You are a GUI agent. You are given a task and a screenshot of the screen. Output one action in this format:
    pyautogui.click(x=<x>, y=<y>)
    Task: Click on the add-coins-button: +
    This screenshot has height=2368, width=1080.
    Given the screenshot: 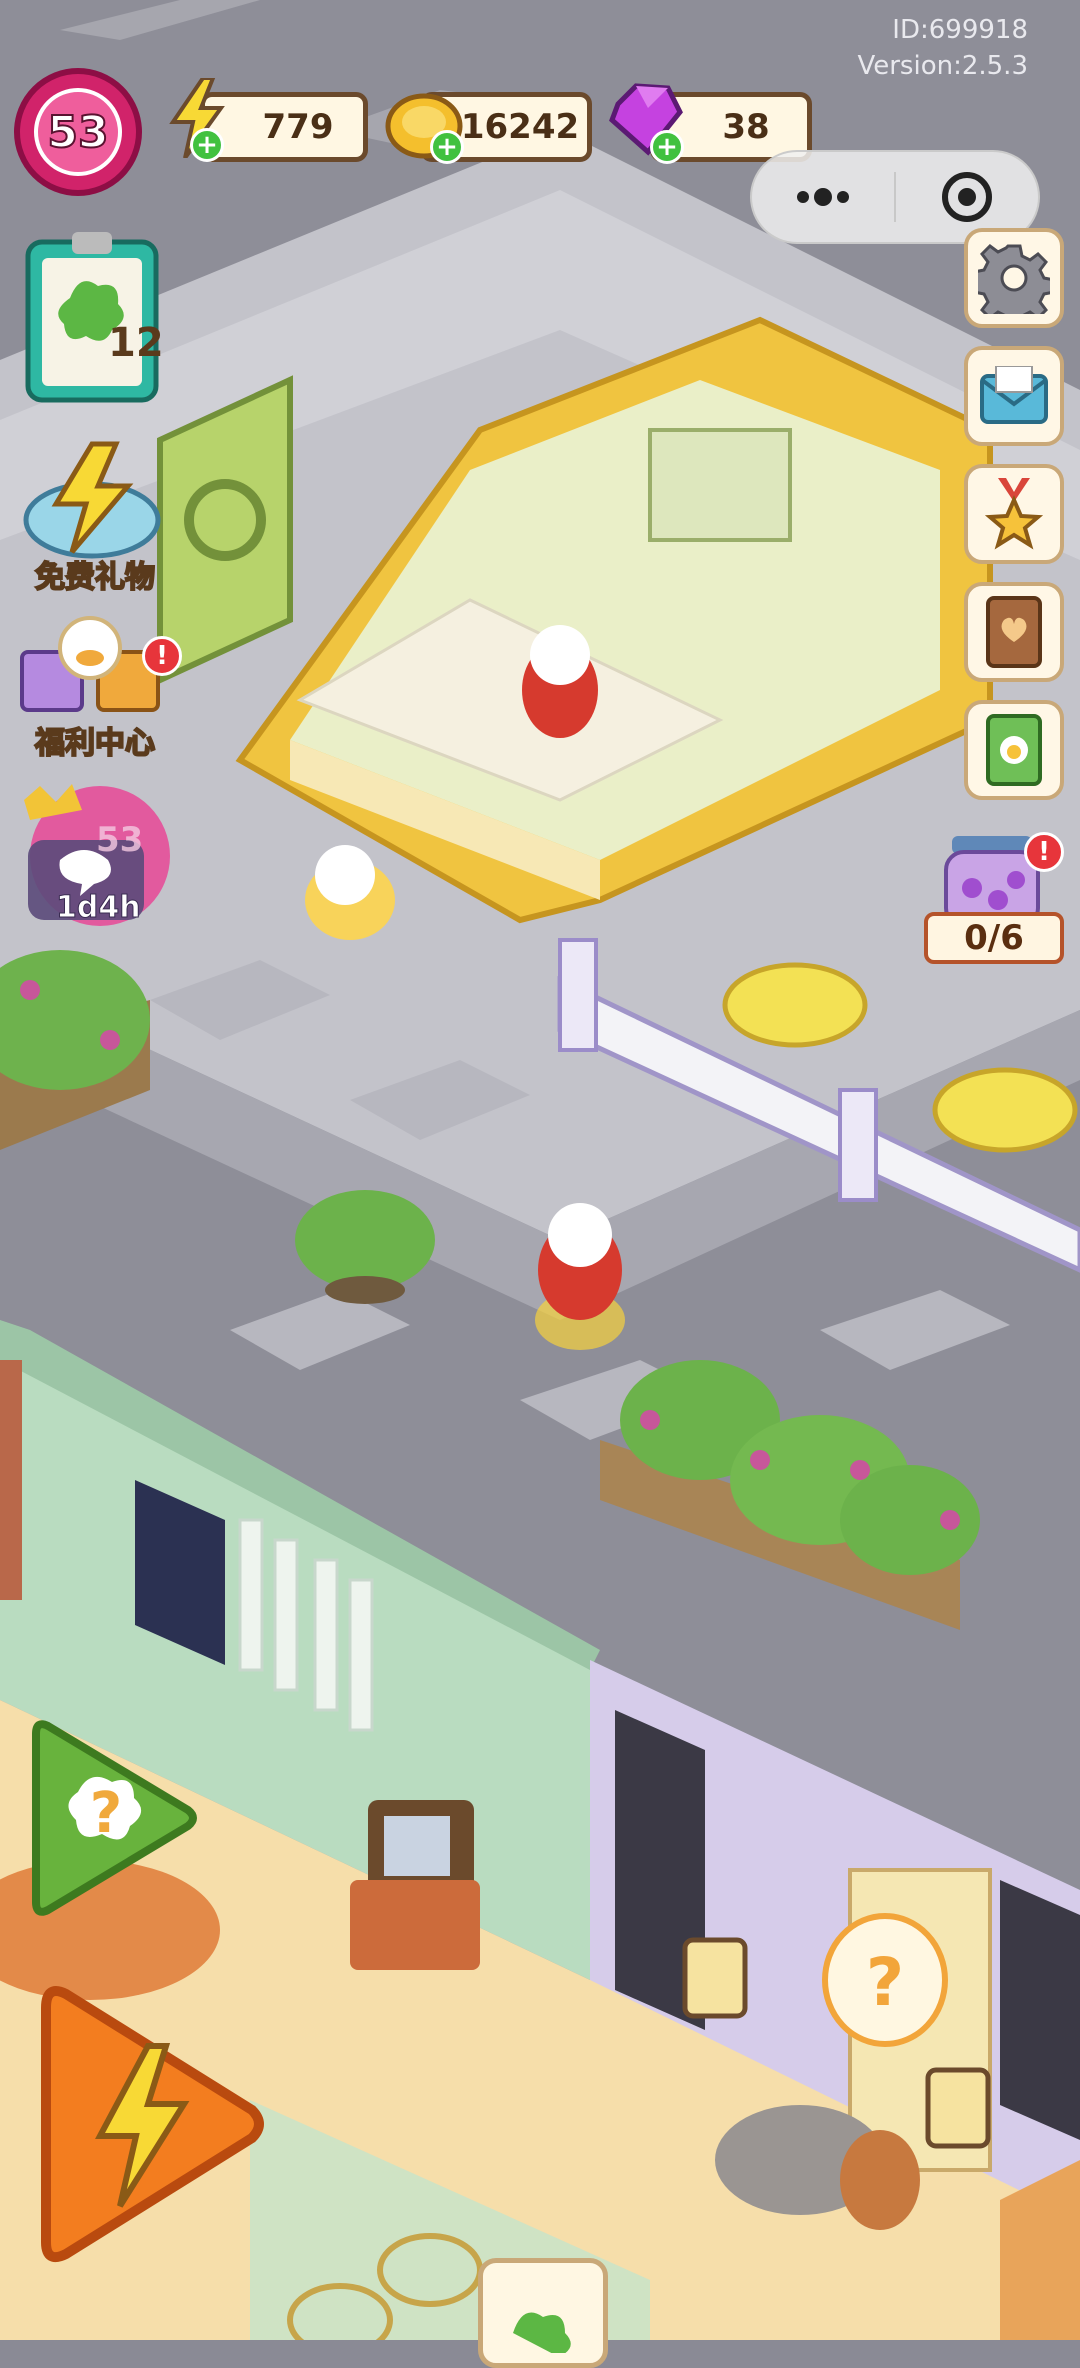 What is the action you would take?
    pyautogui.click(x=447, y=147)
    